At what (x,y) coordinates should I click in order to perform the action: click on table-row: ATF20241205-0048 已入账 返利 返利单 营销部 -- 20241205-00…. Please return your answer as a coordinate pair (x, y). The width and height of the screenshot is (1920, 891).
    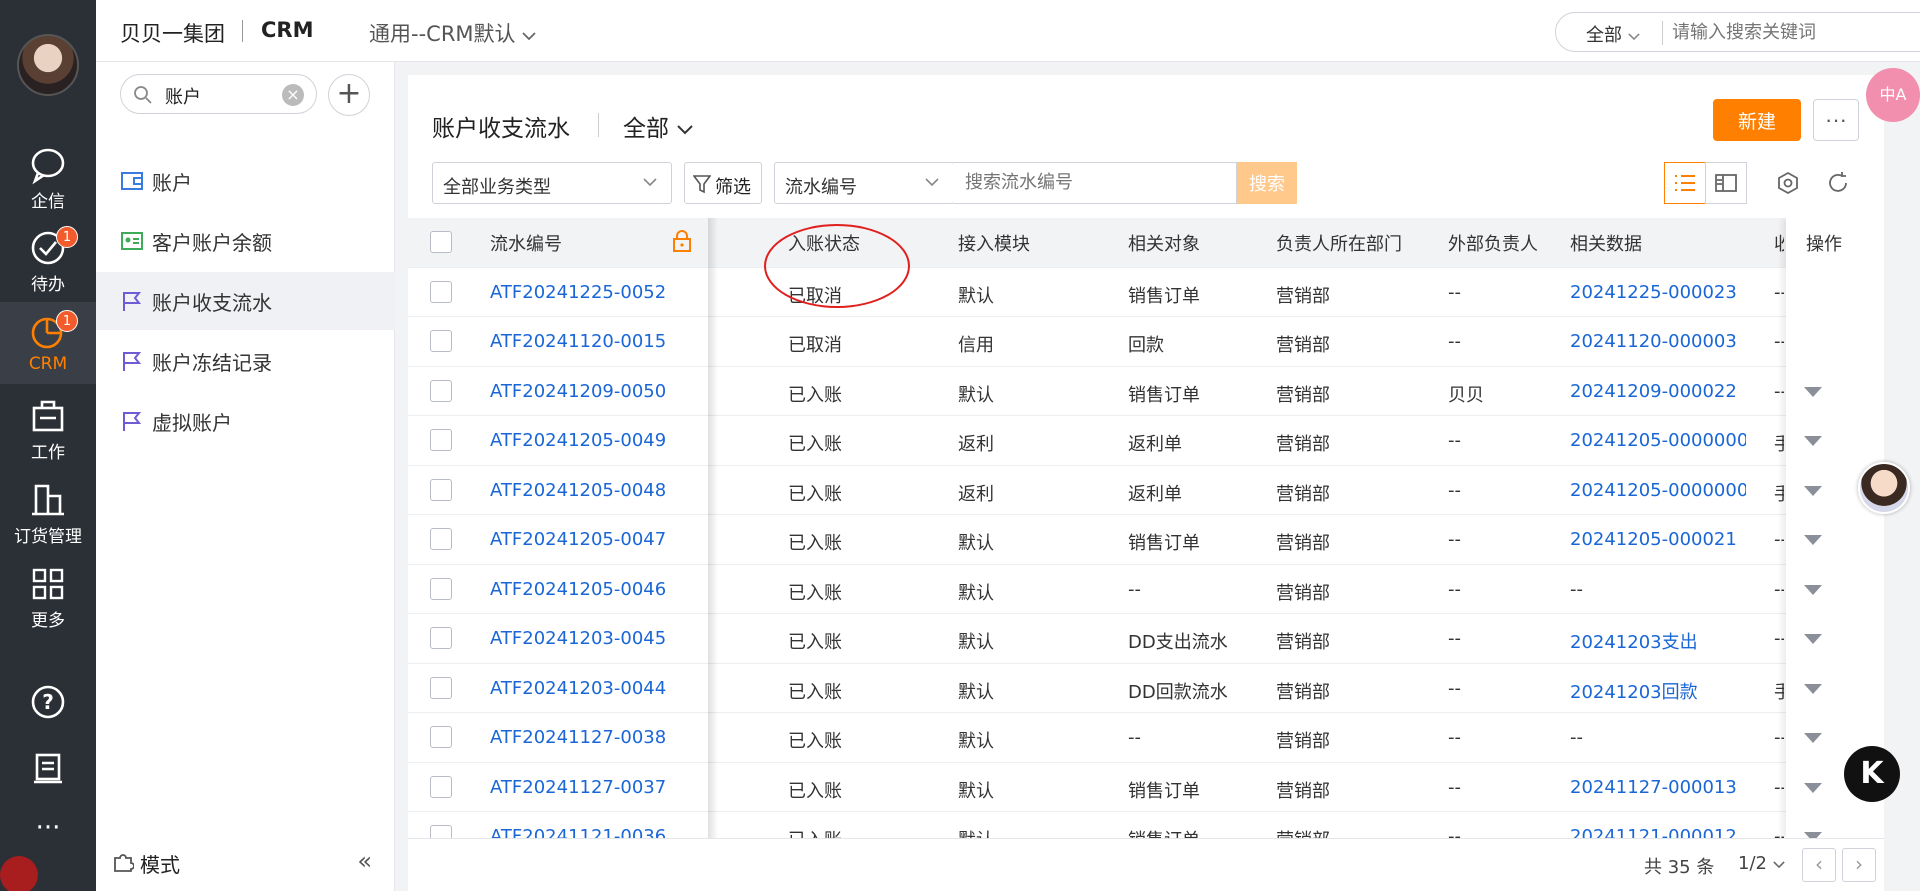
    Looking at the image, I should click on (1146, 490).